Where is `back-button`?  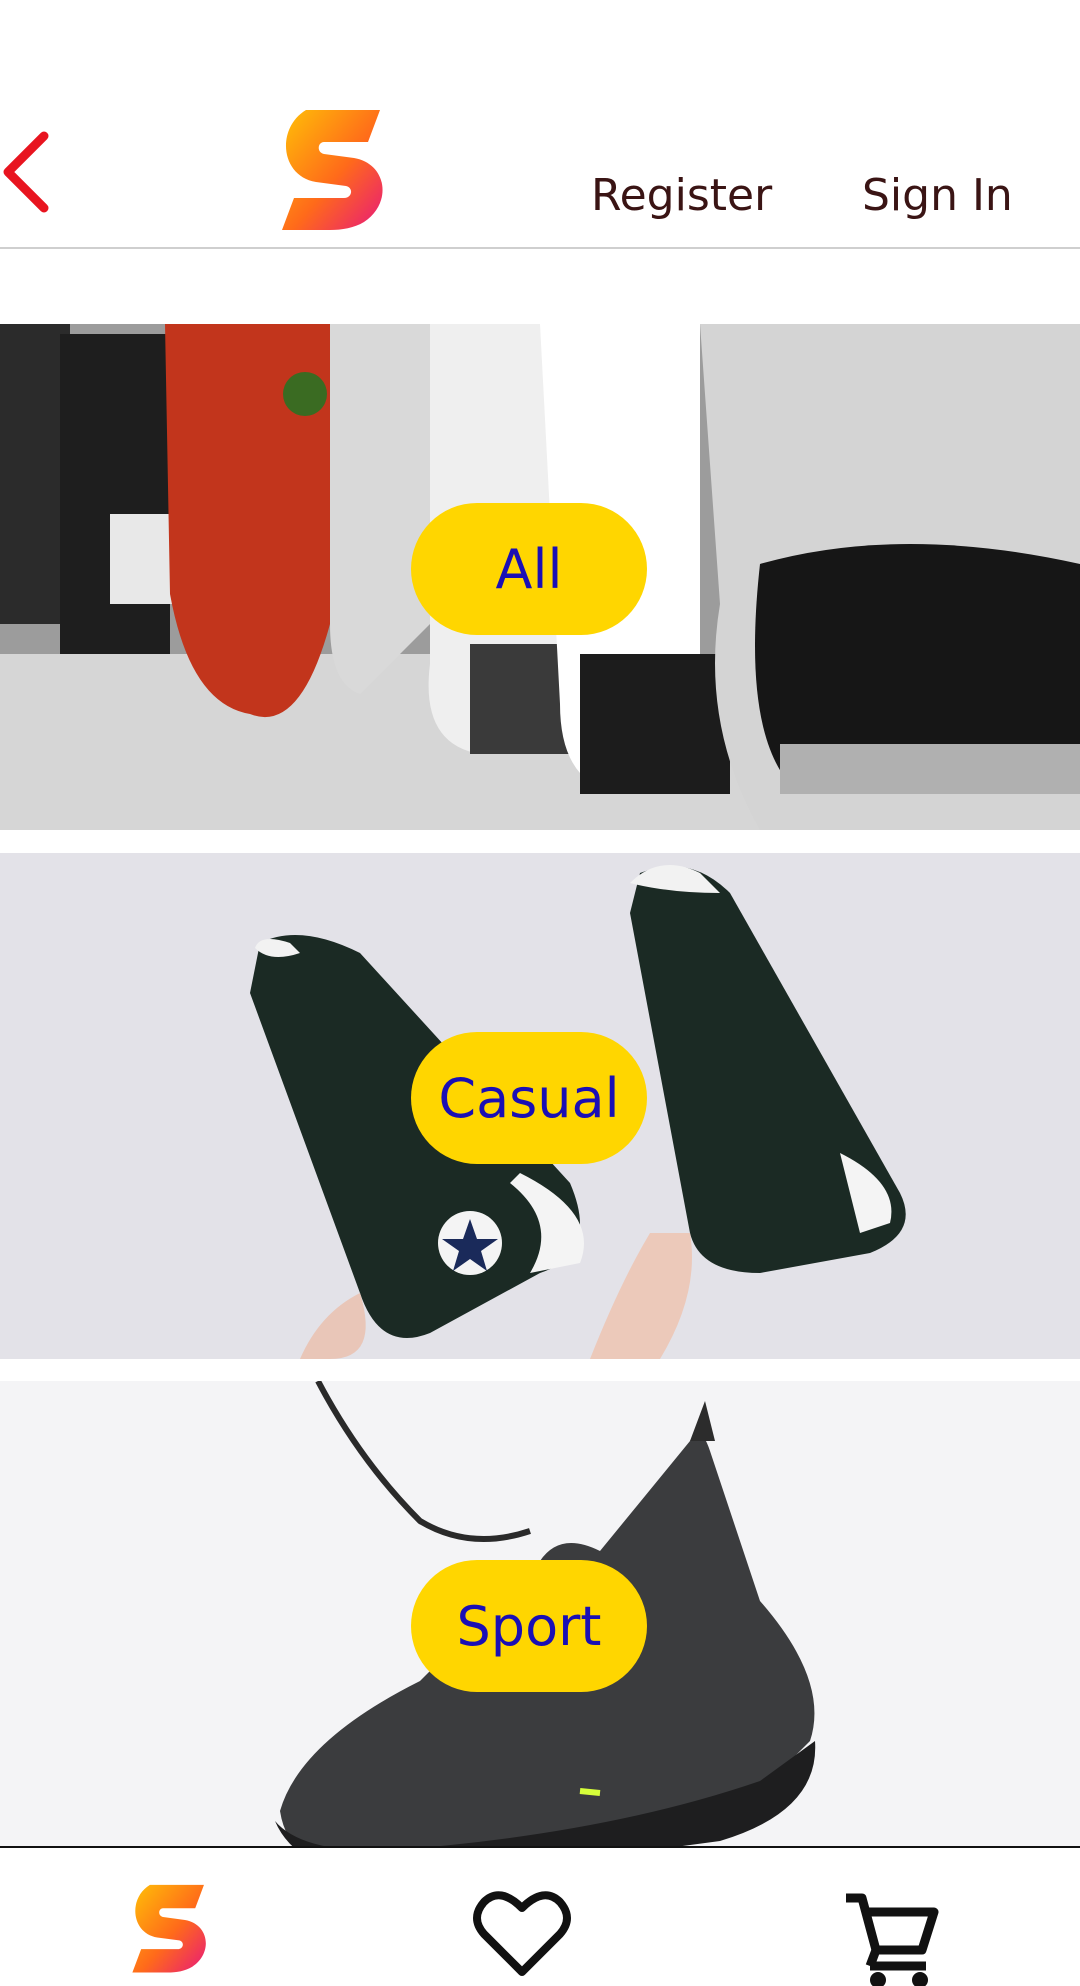
back-button is located at coordinates (30, 173).